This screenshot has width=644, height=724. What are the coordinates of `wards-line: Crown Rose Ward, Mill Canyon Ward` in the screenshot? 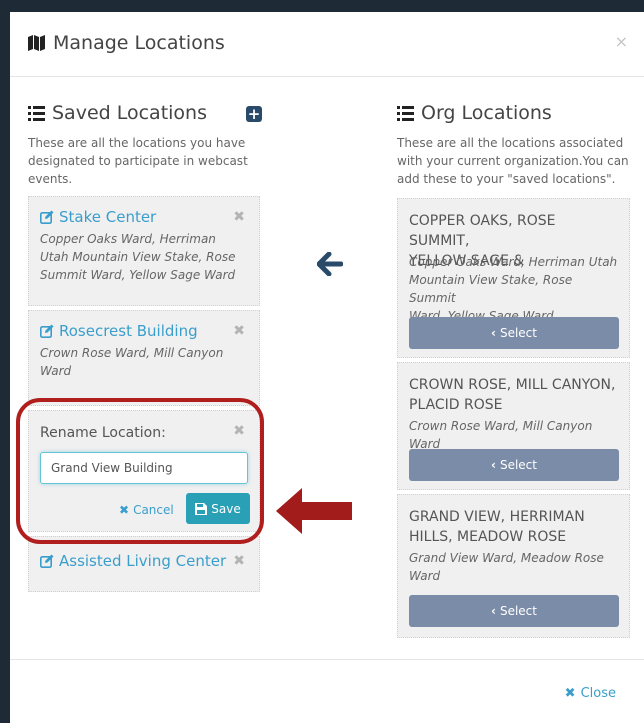 It's located at (501, 435).